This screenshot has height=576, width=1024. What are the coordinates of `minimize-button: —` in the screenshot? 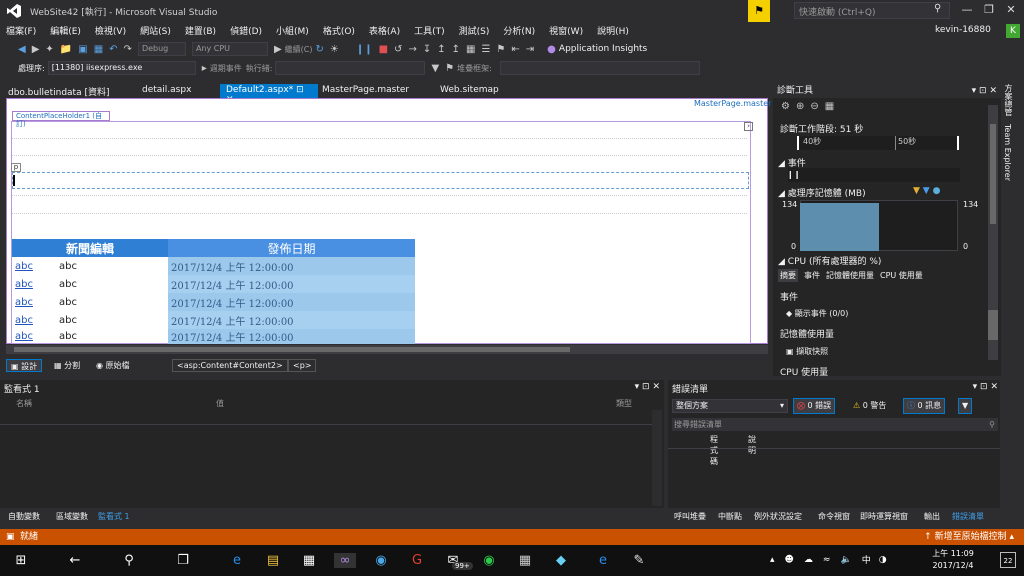 It's located at (967, 9).